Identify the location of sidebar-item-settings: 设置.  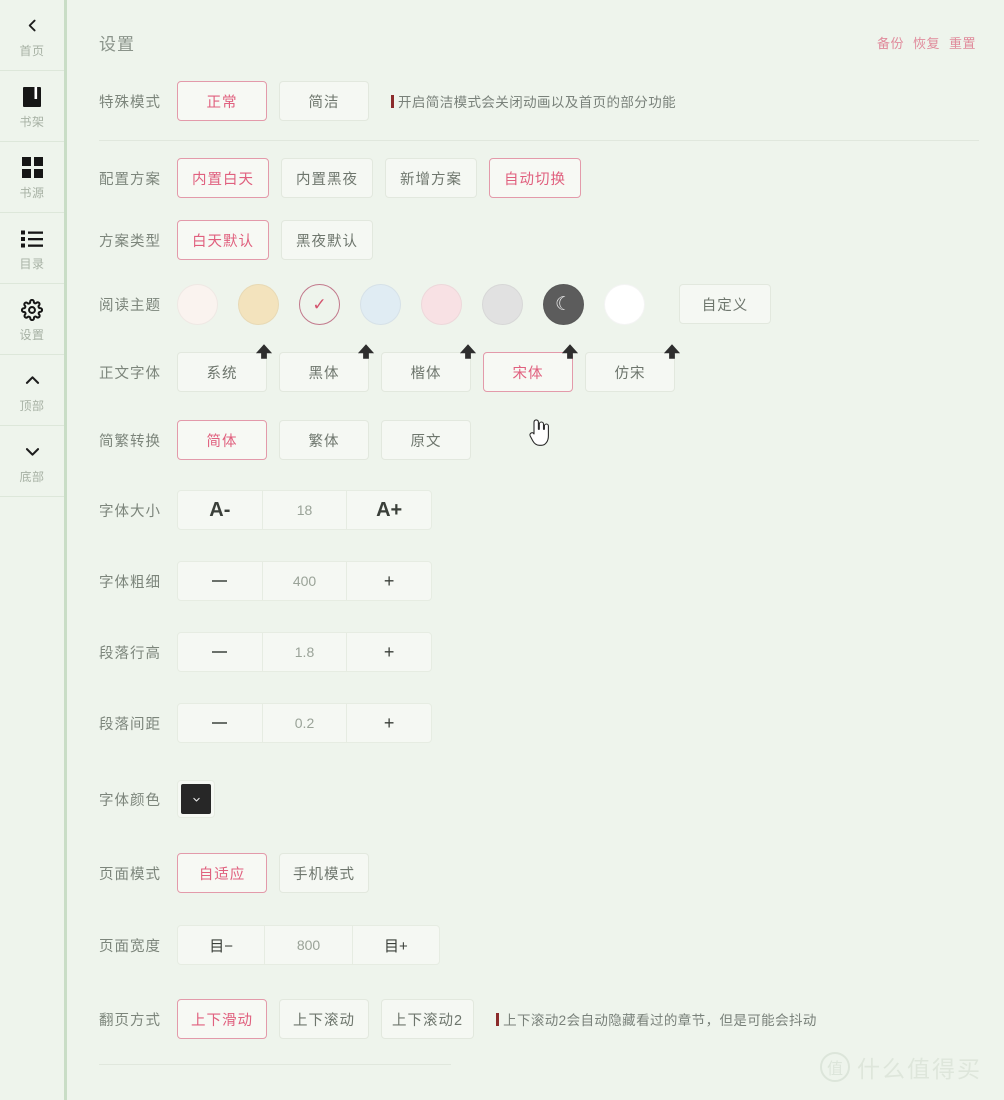
(32, 319).